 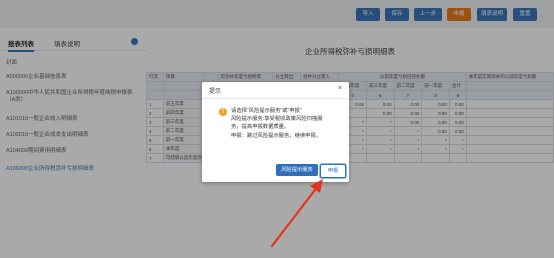 I want to click on dialog-line: 风险提示服务:享受税收政策风险扫描服, so click(x=277, y=119).